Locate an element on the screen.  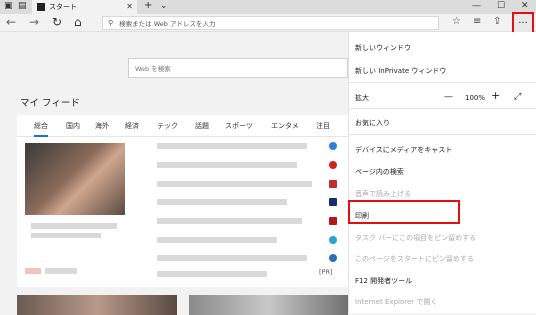
menu-item-pin-taskbar: タスク バーにこの項目をピン留めする is located at coordinates (416, 238).